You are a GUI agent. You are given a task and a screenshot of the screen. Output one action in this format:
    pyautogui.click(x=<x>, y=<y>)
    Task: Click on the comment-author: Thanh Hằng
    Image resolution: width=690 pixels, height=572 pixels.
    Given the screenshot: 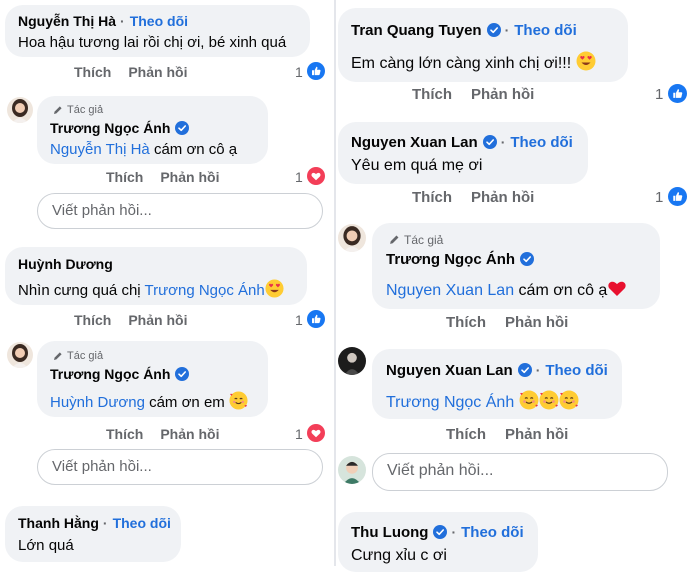 What is the action you would take?
    pyautogui.click(x=58, y=523)
    